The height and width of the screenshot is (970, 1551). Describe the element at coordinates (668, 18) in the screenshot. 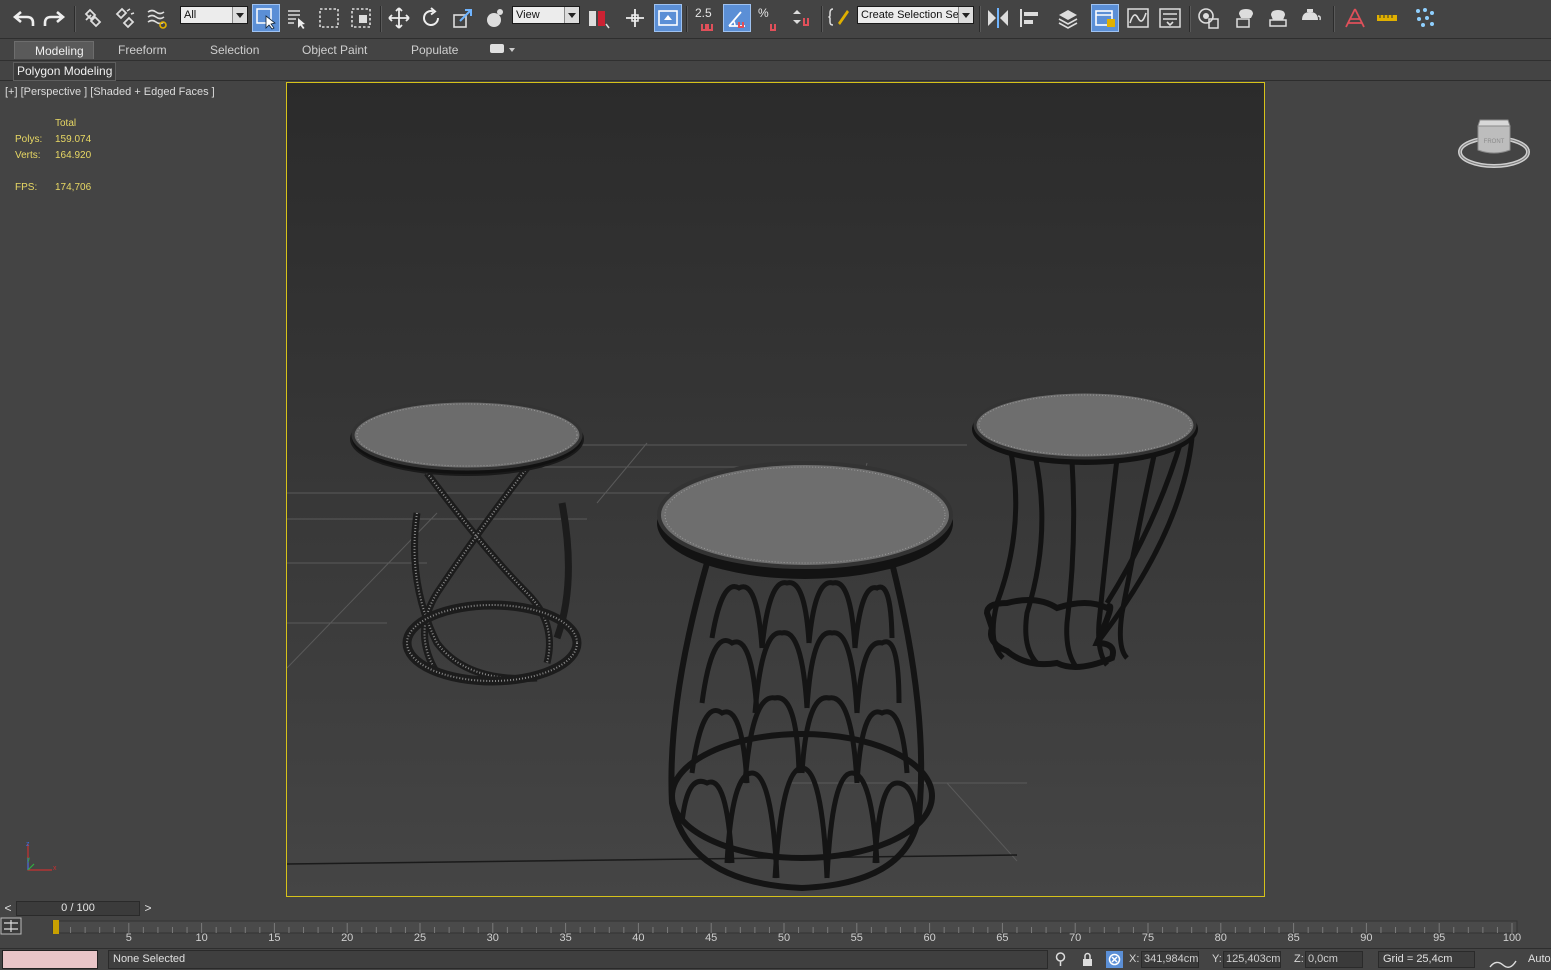

I see `keyboard-shortcut-override-icon` at that location.